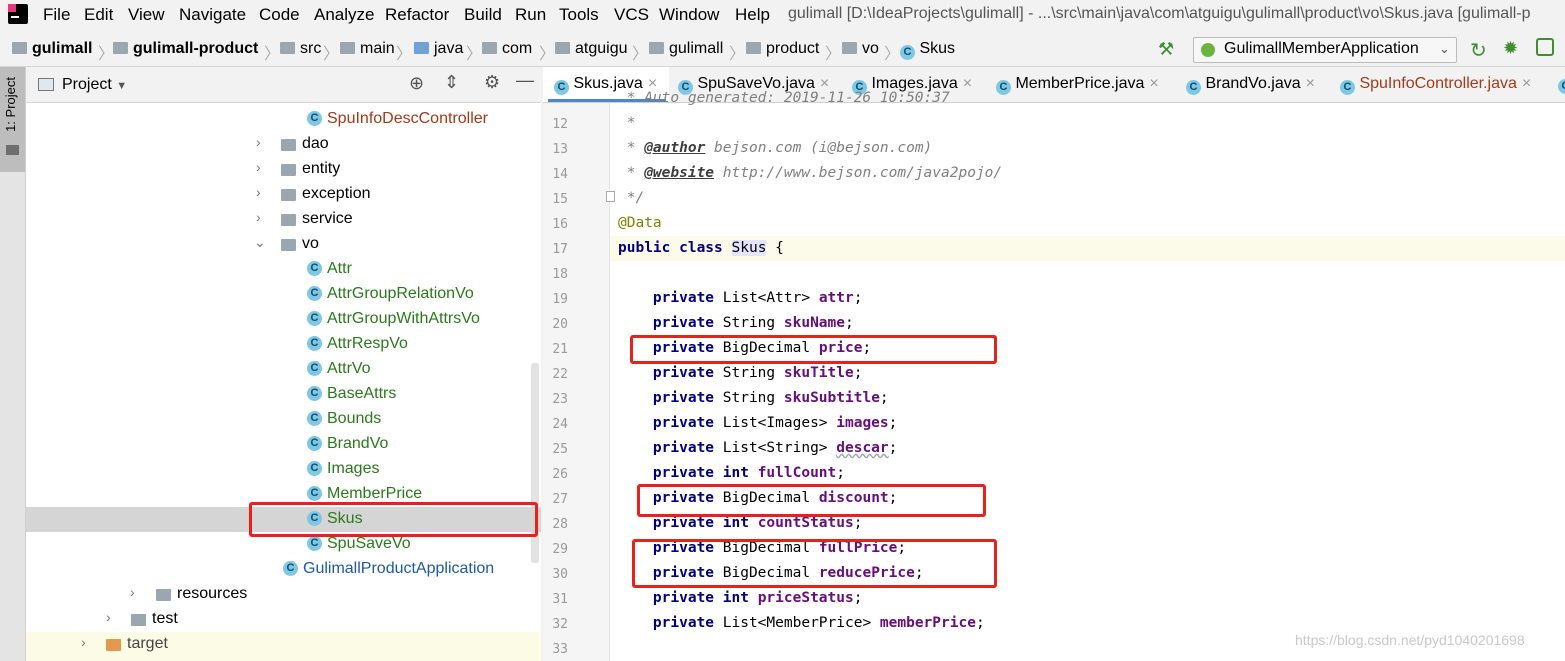  Describe the element at coordinates (814, 323) in the screenshot. I see `field-name: skuName` at that location.